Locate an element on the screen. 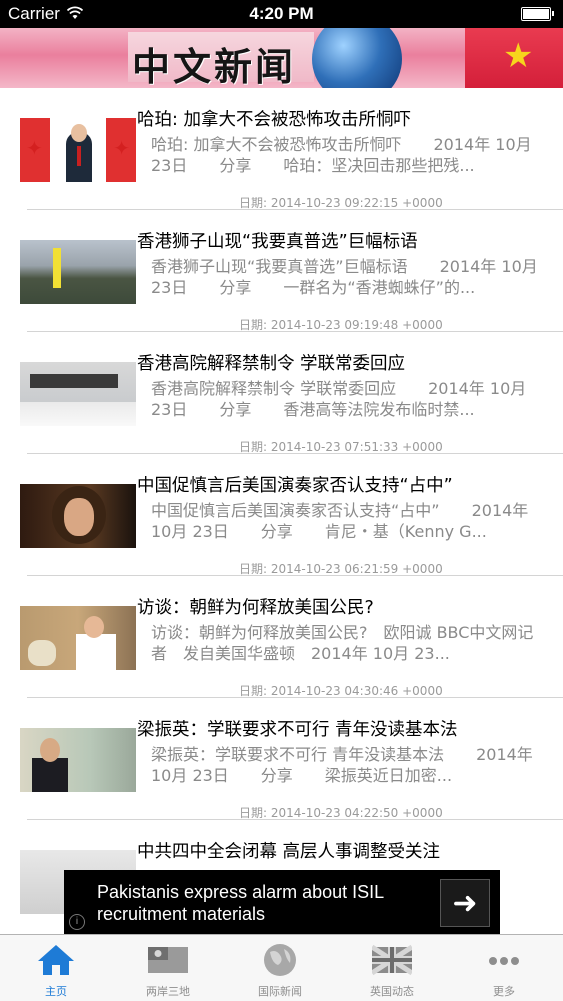 Image resolution: width=563 pixels, height=1001 pixels. tab-home: 主页 is located at coordinates (56, 968).